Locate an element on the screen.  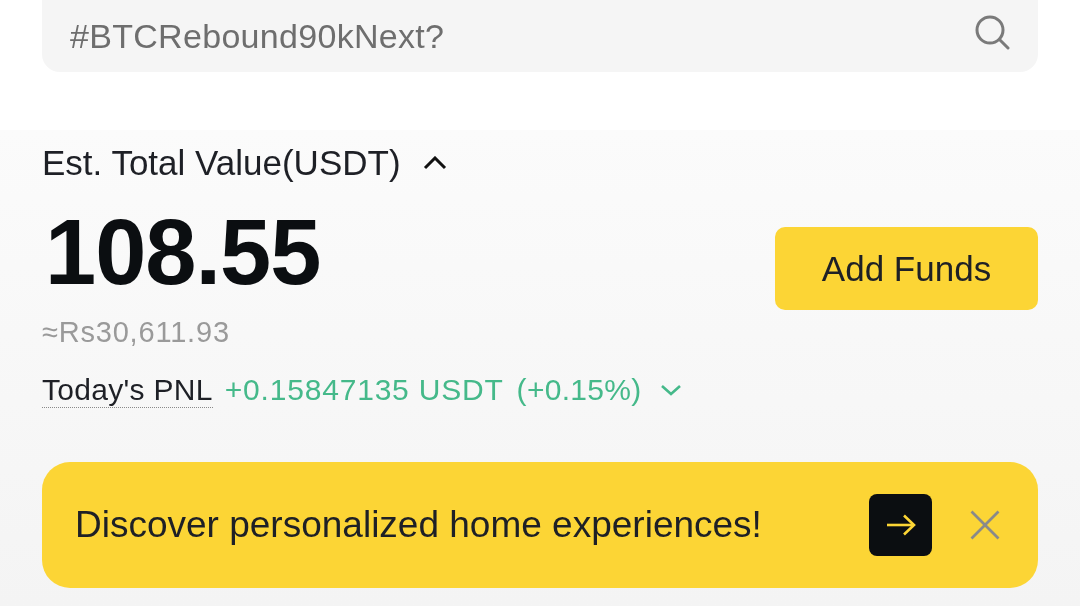
search-icon is located at coordinates (992, 32).